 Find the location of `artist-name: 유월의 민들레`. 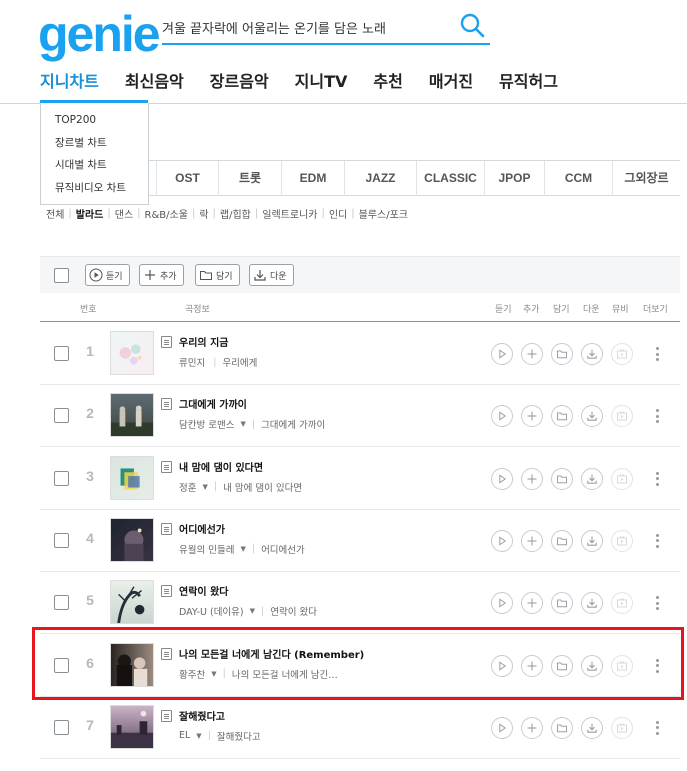

artist-name: 유월의 민들레 is located at coordinates (206, 549).